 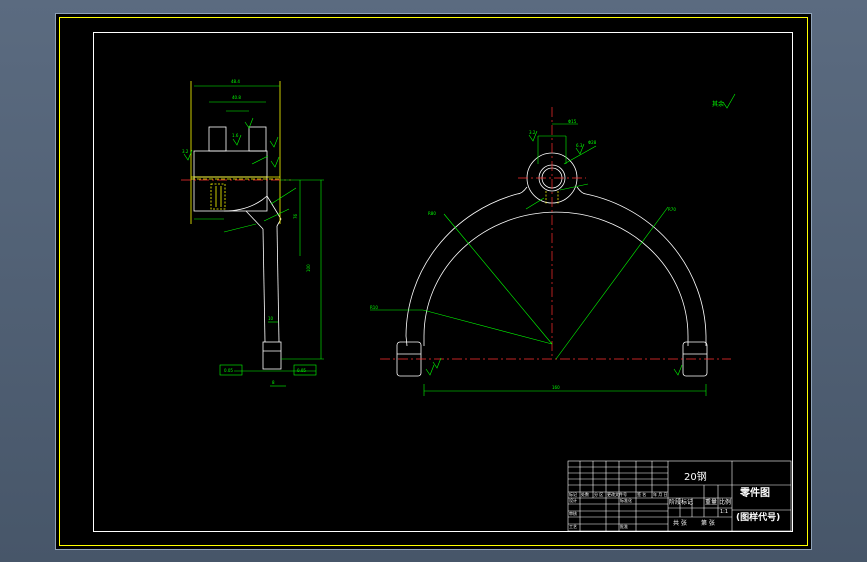 I want to click on dim-side-height-lower: 76, so click(x=295, y=216).